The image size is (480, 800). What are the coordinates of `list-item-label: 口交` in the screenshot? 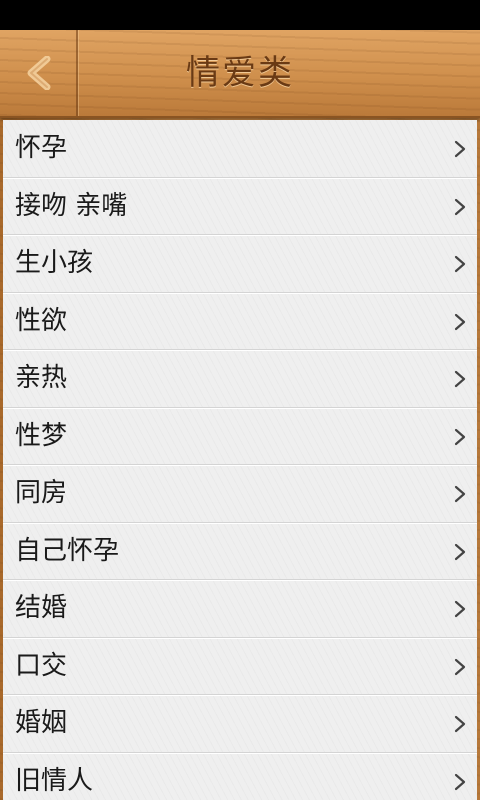 It's located at (41, 665).